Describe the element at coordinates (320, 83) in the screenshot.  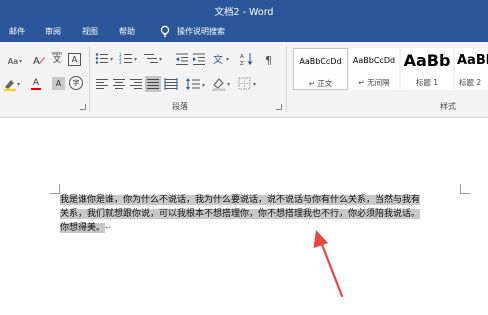
I see `style-normal-name: ↵ 正文` at that location.